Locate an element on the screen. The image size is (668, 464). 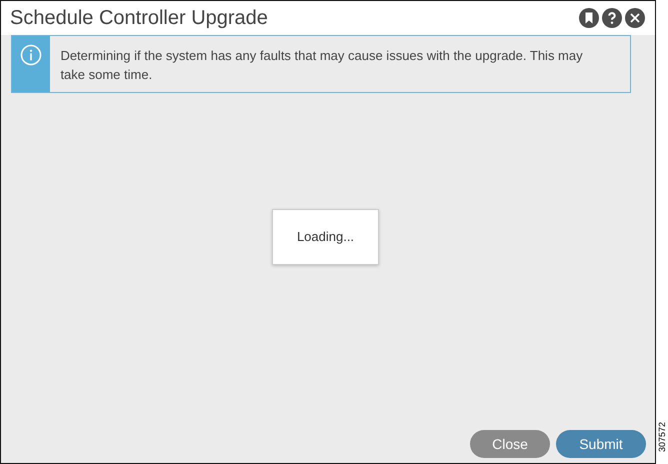
help-icon is located at coordinates (612, 18).